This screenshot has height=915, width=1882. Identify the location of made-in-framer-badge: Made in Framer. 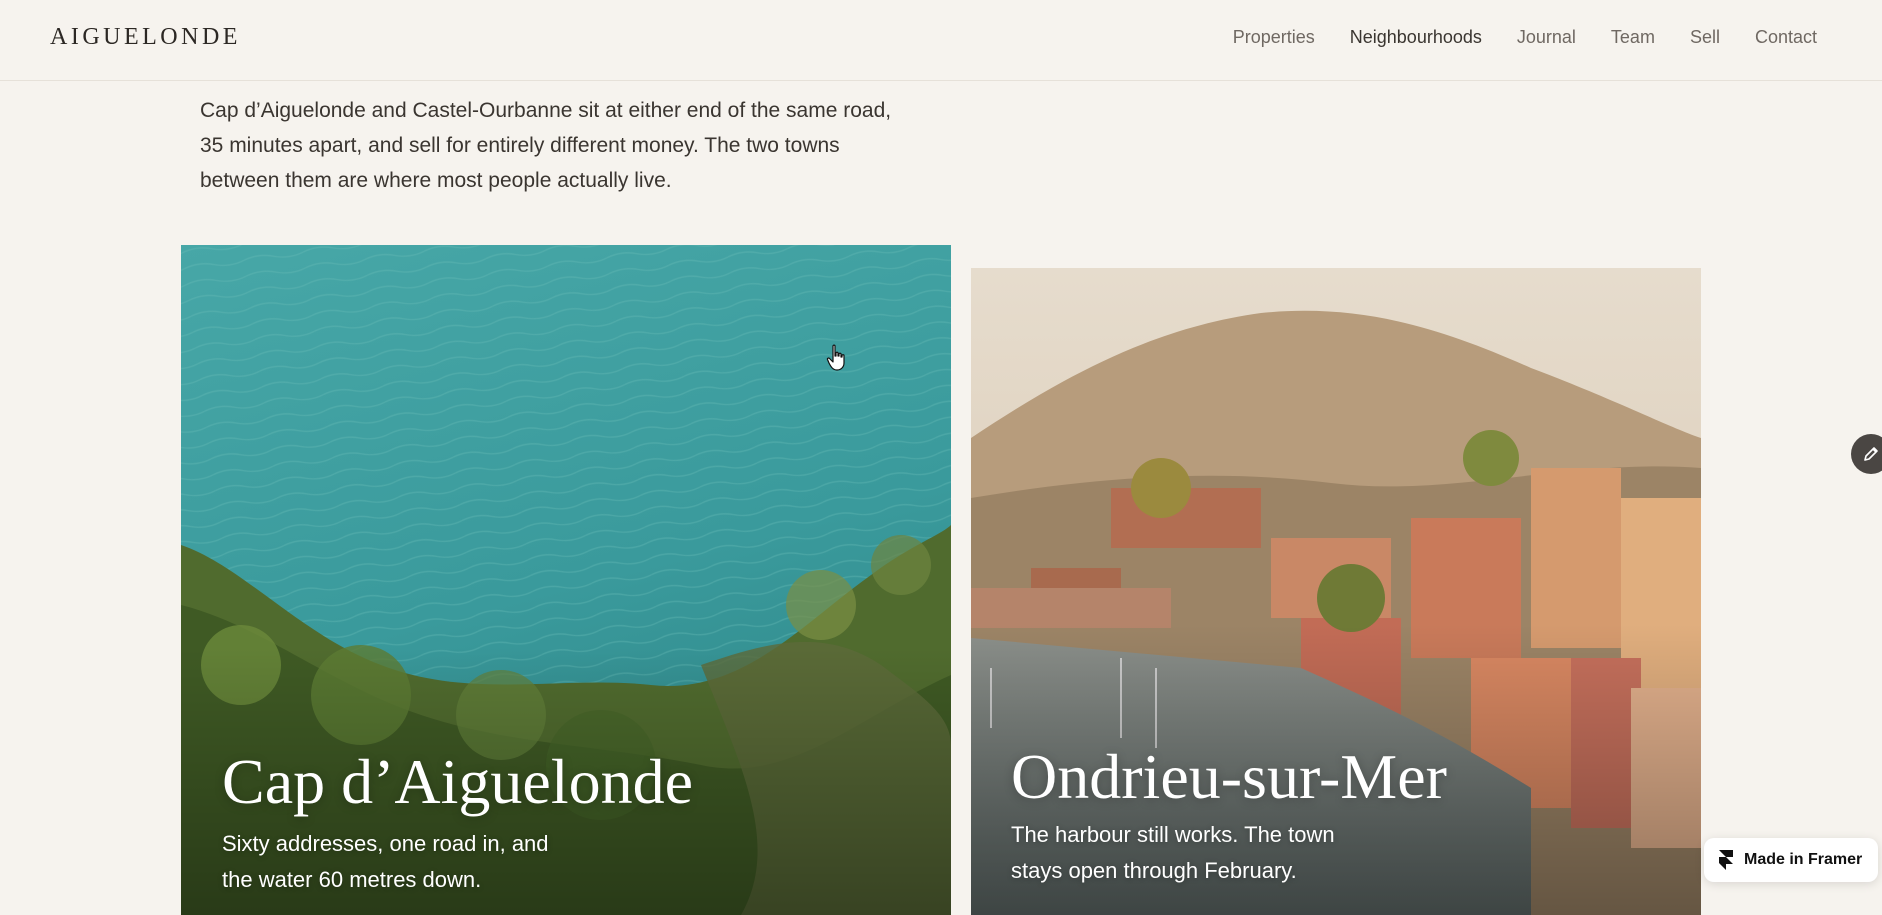
(1791, 860).